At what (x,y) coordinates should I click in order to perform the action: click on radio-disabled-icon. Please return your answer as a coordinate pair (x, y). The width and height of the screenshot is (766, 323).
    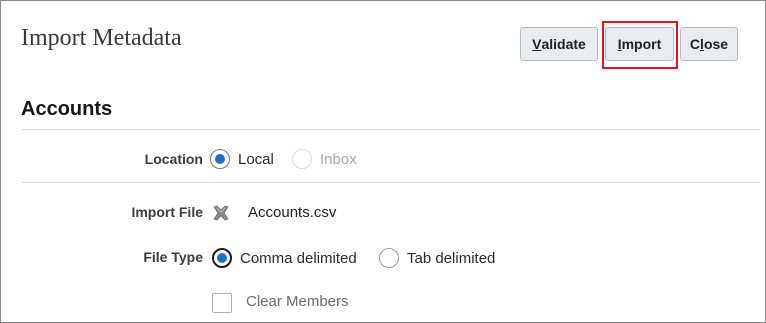
    Looking at the image, I should click on (302, 159).